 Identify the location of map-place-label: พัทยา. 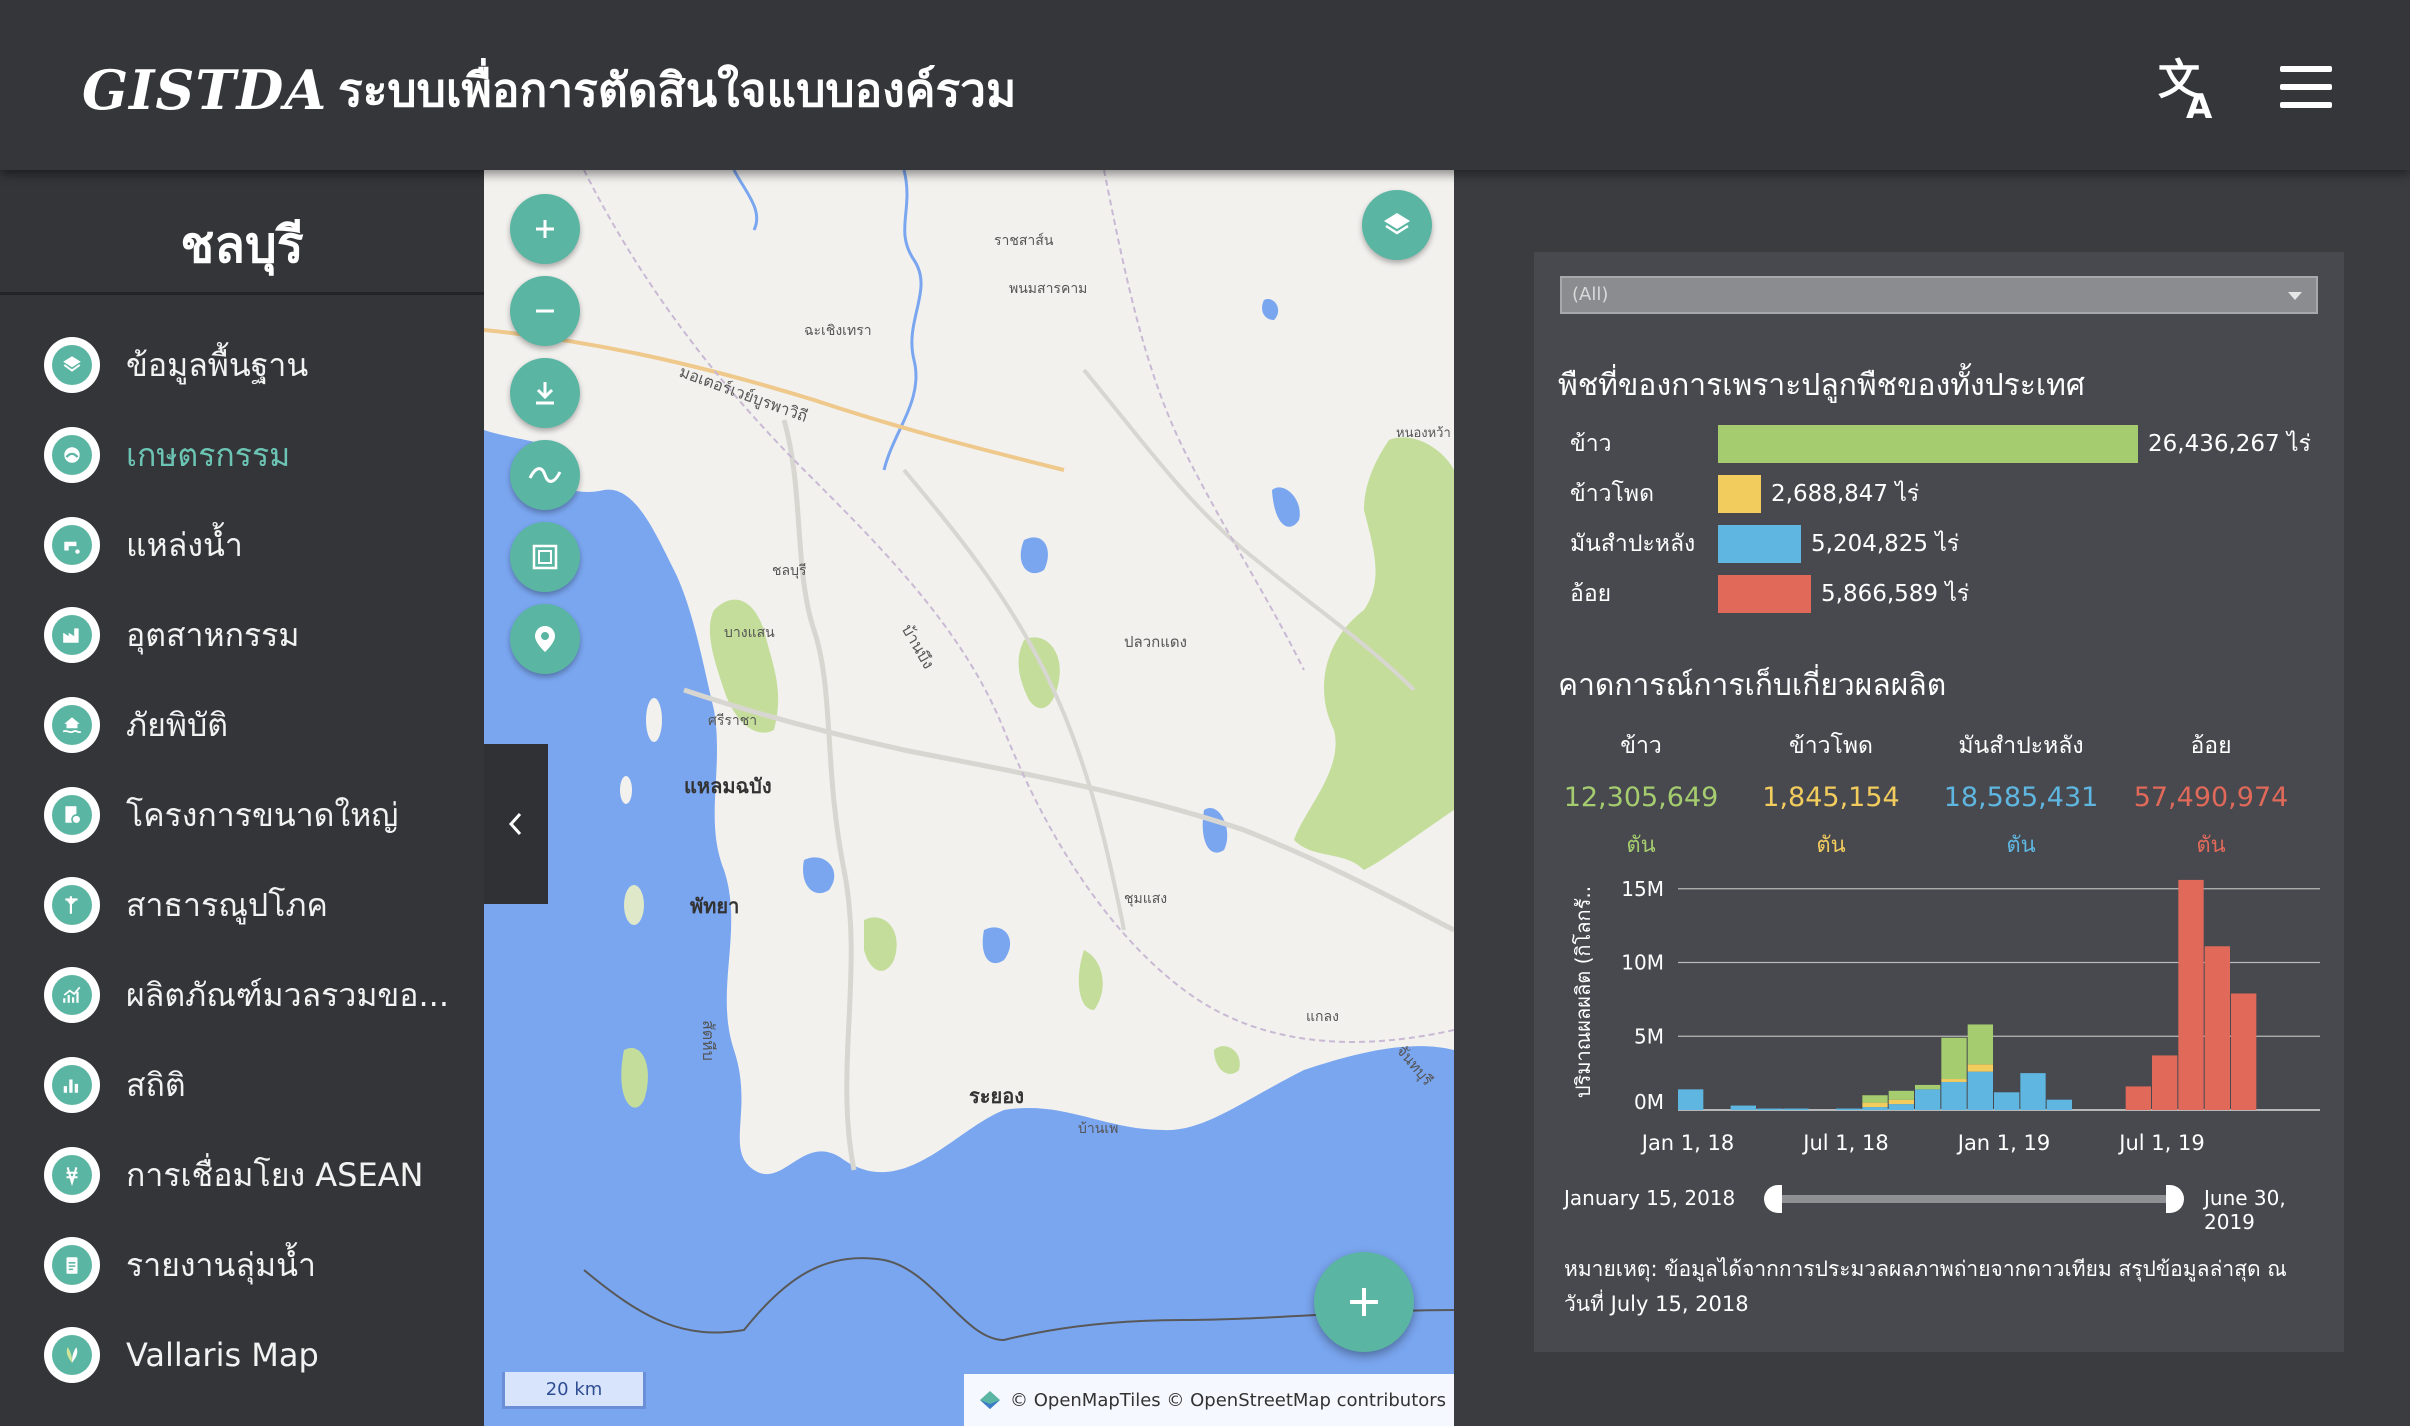
(715, 906).